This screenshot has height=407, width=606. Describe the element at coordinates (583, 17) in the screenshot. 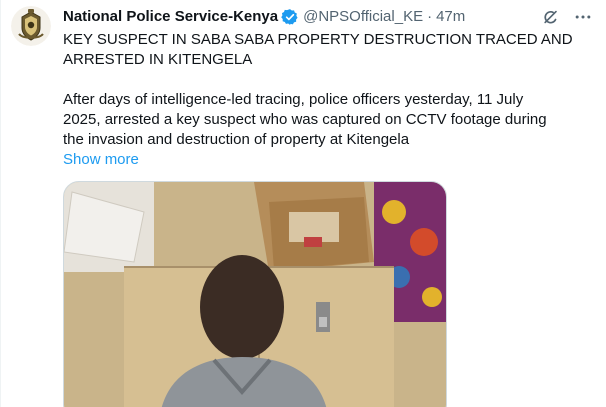

I see `more-dots-icon` at that location.